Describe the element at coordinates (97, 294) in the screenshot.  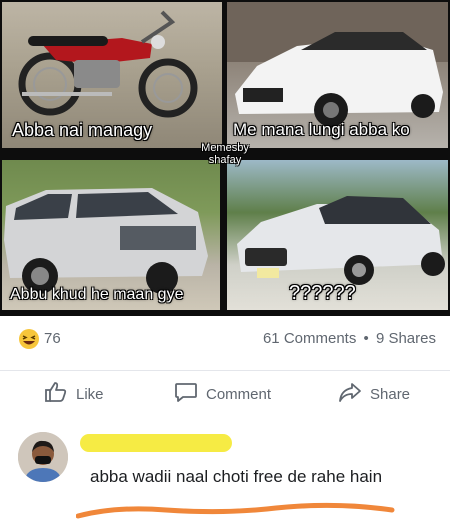
I see `panel-caption: Abbu khud he maan gye` at that location.